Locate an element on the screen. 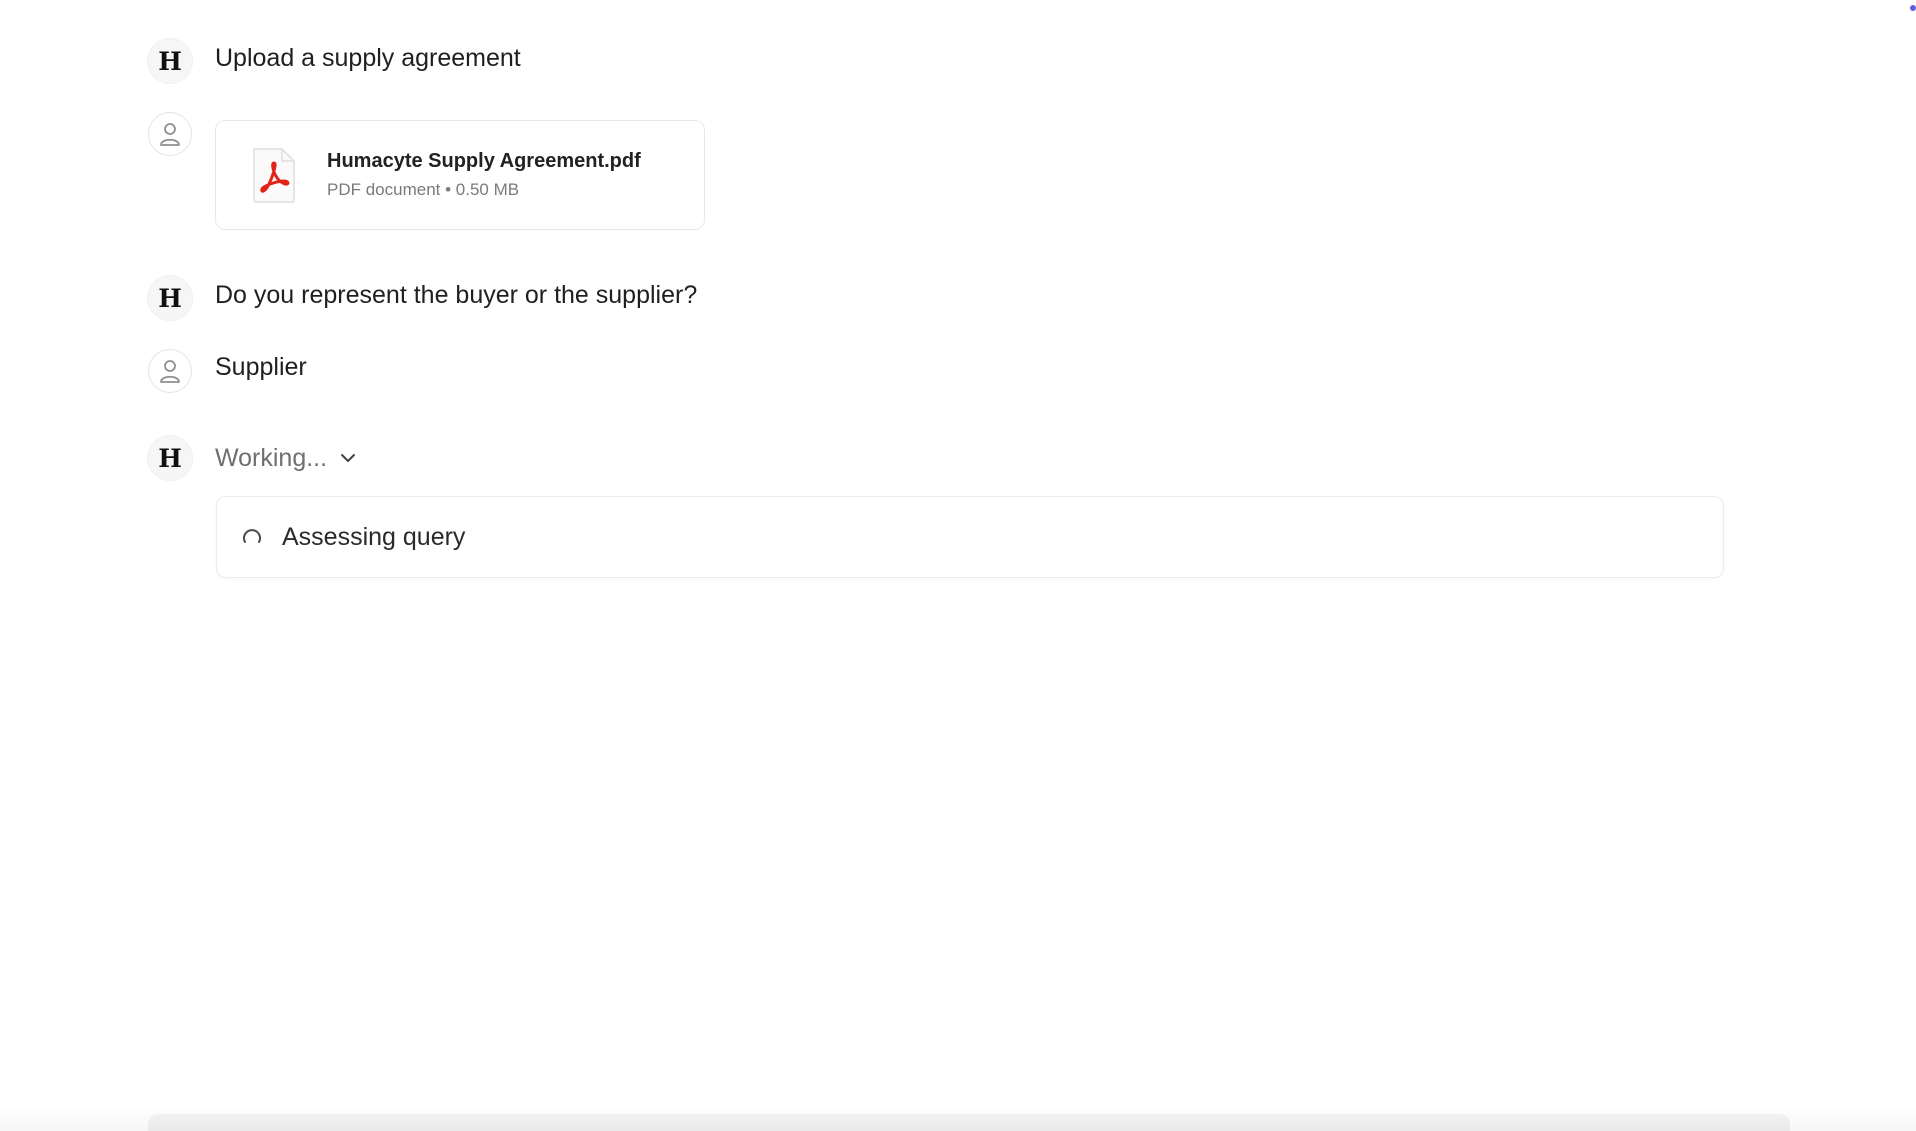  assistant-message-text: Upload a supply agreement is located at coordinates (368, 58).